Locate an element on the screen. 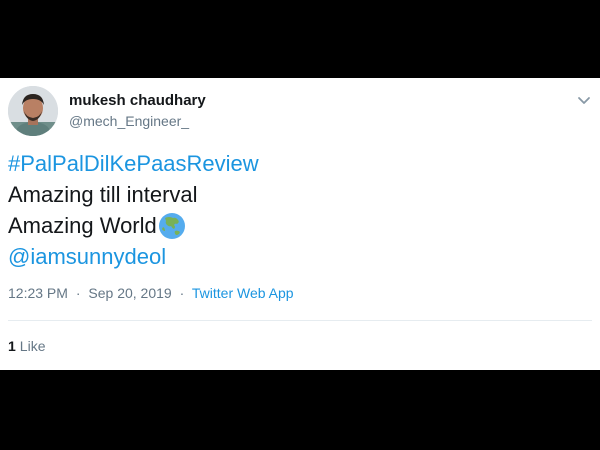  tweet-menu-button is located at coordinates (584, 100).